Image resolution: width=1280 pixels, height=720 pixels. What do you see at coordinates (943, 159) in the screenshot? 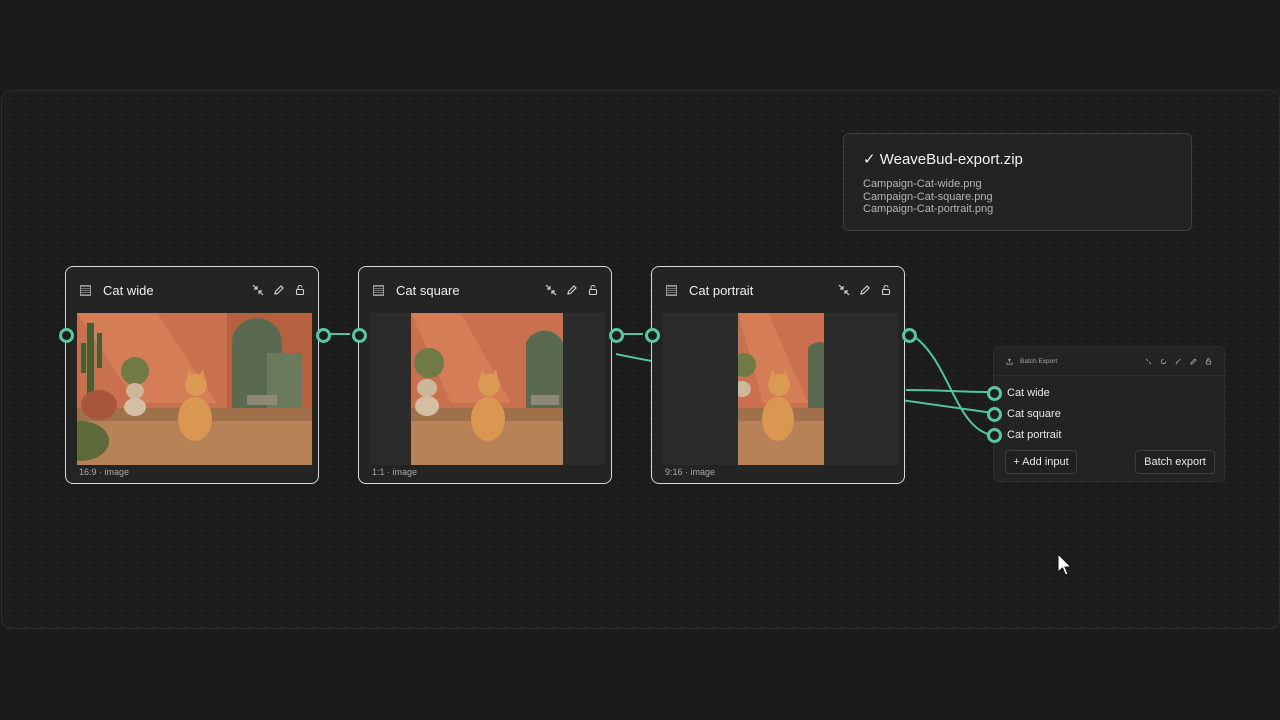
I see `toast-title: ✓ WeaveBud-export.zip` at bounding box center [943, 159].